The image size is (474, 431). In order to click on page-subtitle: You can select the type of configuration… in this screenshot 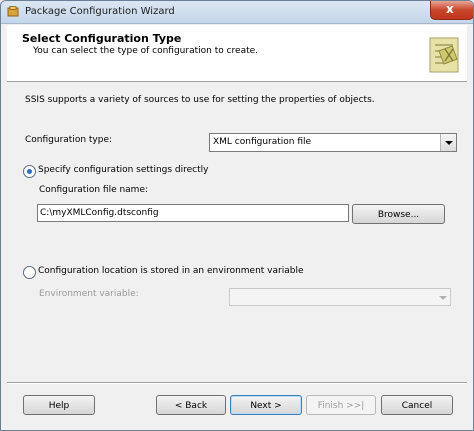, I will do `click(146, 51)`.